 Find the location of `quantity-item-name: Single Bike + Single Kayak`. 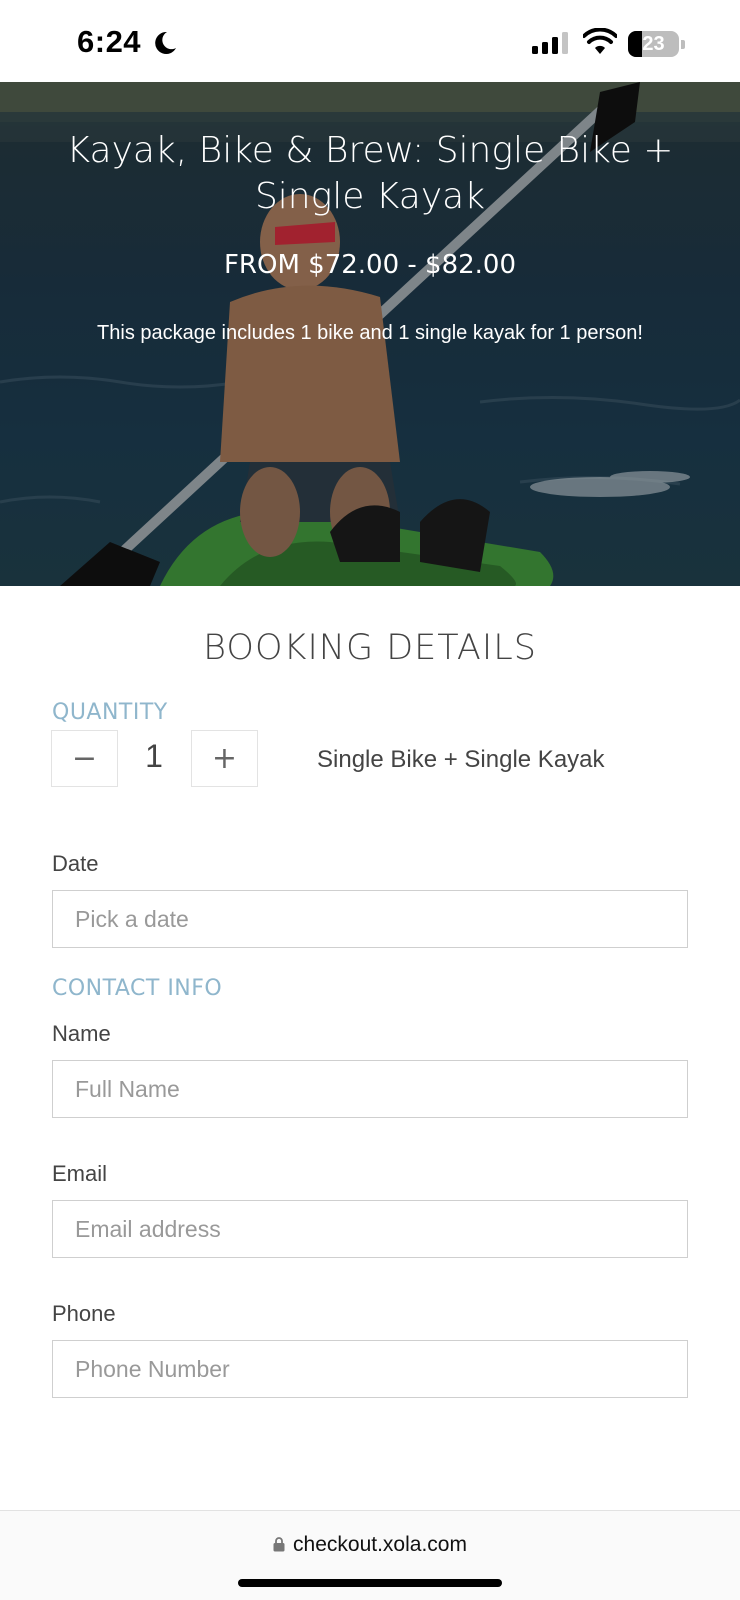

quantity-item-name: Single Bike + Single Kayak is located at coordinates (461, 759).